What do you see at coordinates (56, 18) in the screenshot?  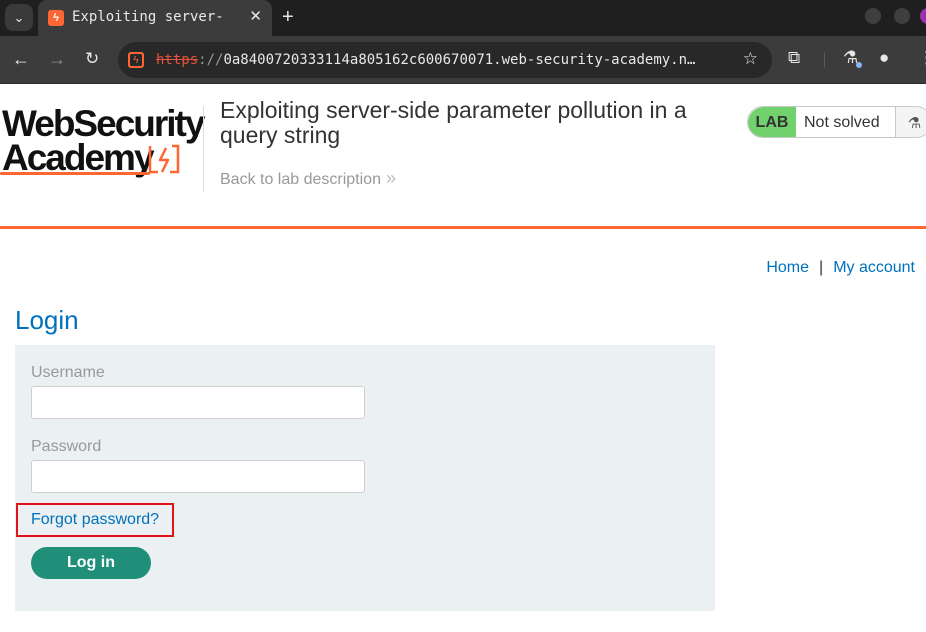 I see `favicon-icon: ϟ` at bounding box center [56, 18].